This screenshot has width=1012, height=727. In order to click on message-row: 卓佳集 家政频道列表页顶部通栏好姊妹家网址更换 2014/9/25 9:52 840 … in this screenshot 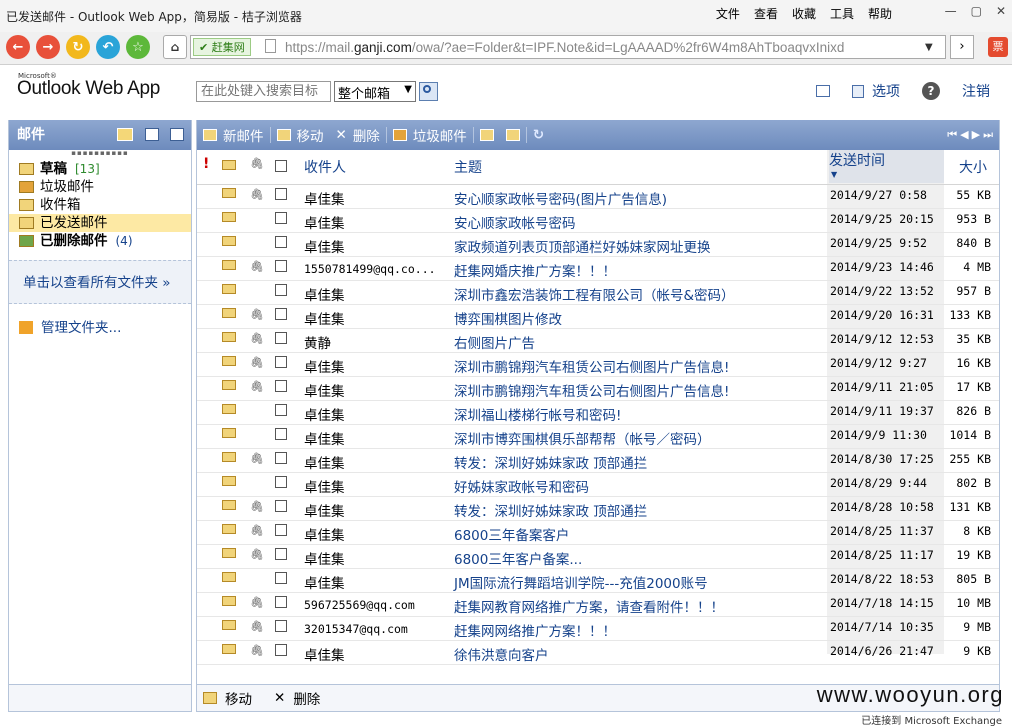, I will do `click(598, 245)`.